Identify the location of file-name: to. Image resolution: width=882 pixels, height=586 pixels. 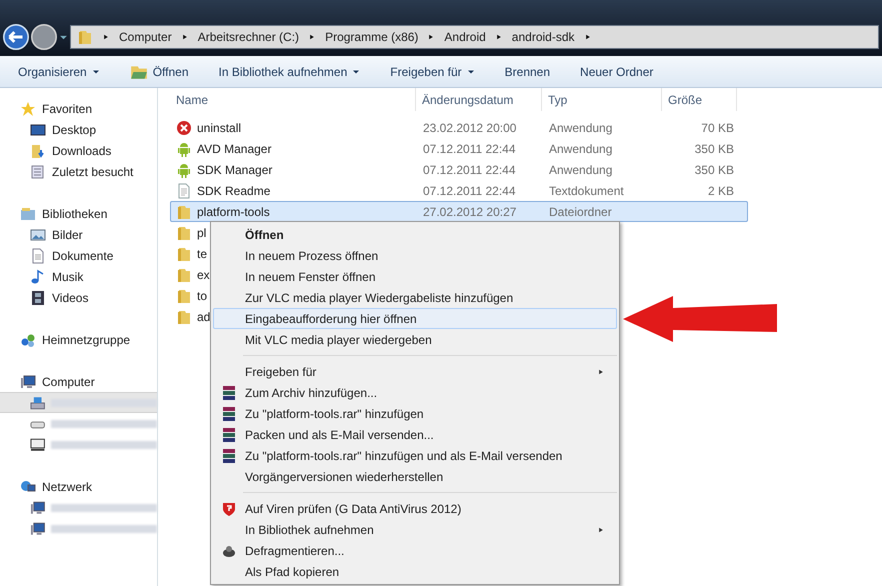
(202, 296).